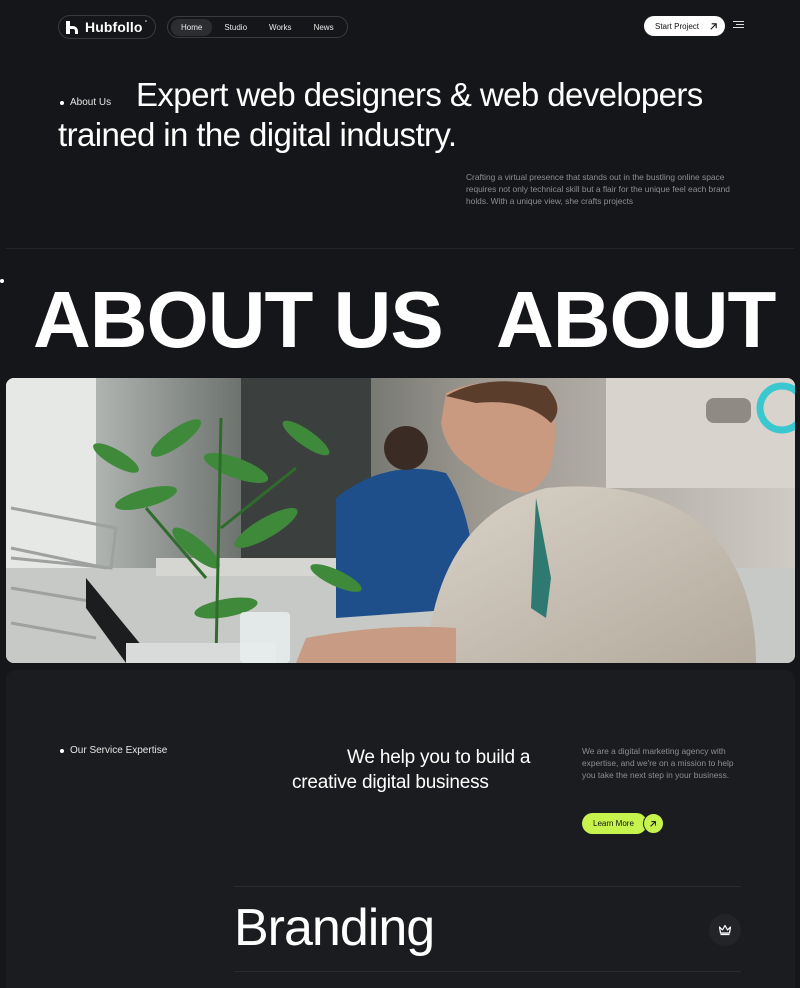 The height and width of the screenshot is (988, 800). Describe the element at coordinates (257, 27) in the screenshot. I see `main-nav: Home Studio Works News` at that location.